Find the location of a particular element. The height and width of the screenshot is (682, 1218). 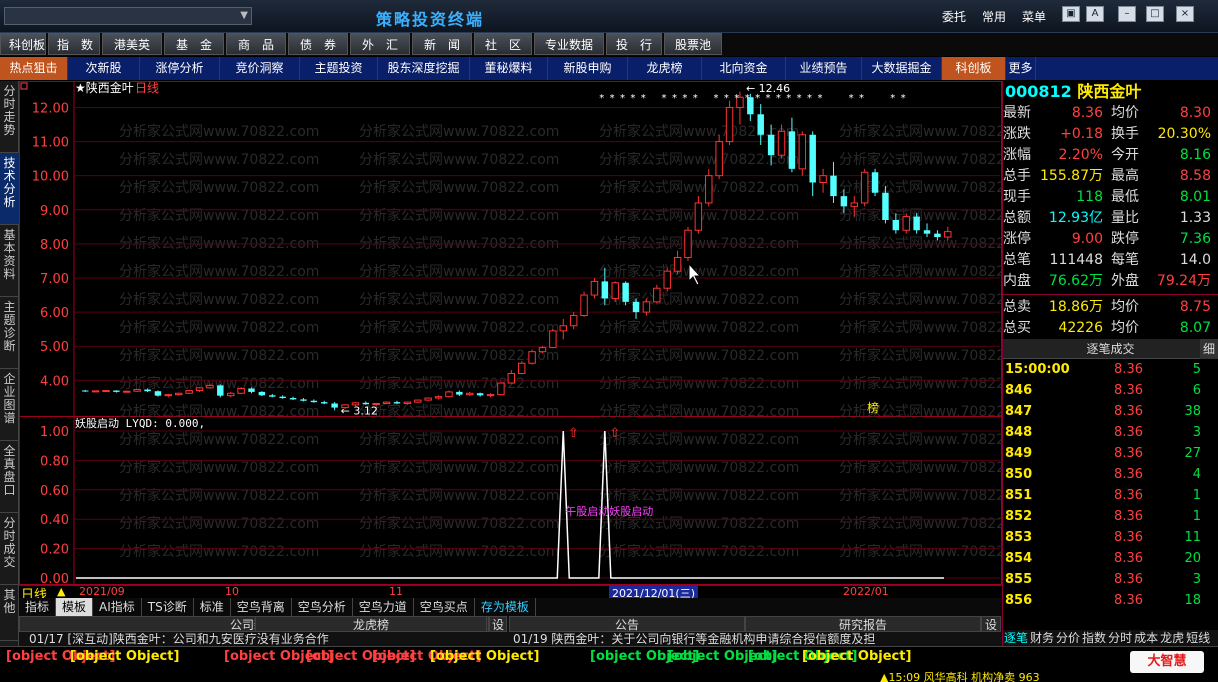

announcement-tab: 公告 is located at coordinates (627, 624).